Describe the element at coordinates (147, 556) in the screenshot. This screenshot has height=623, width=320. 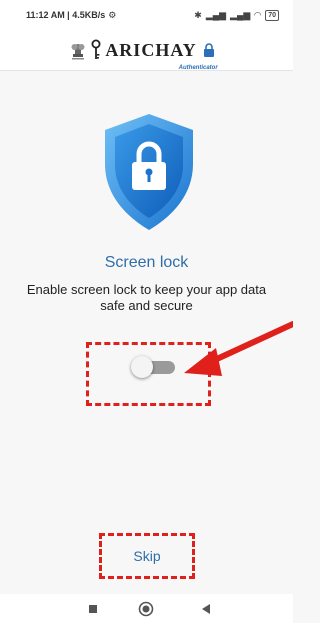
I see `skip-highlight-box` at that location.